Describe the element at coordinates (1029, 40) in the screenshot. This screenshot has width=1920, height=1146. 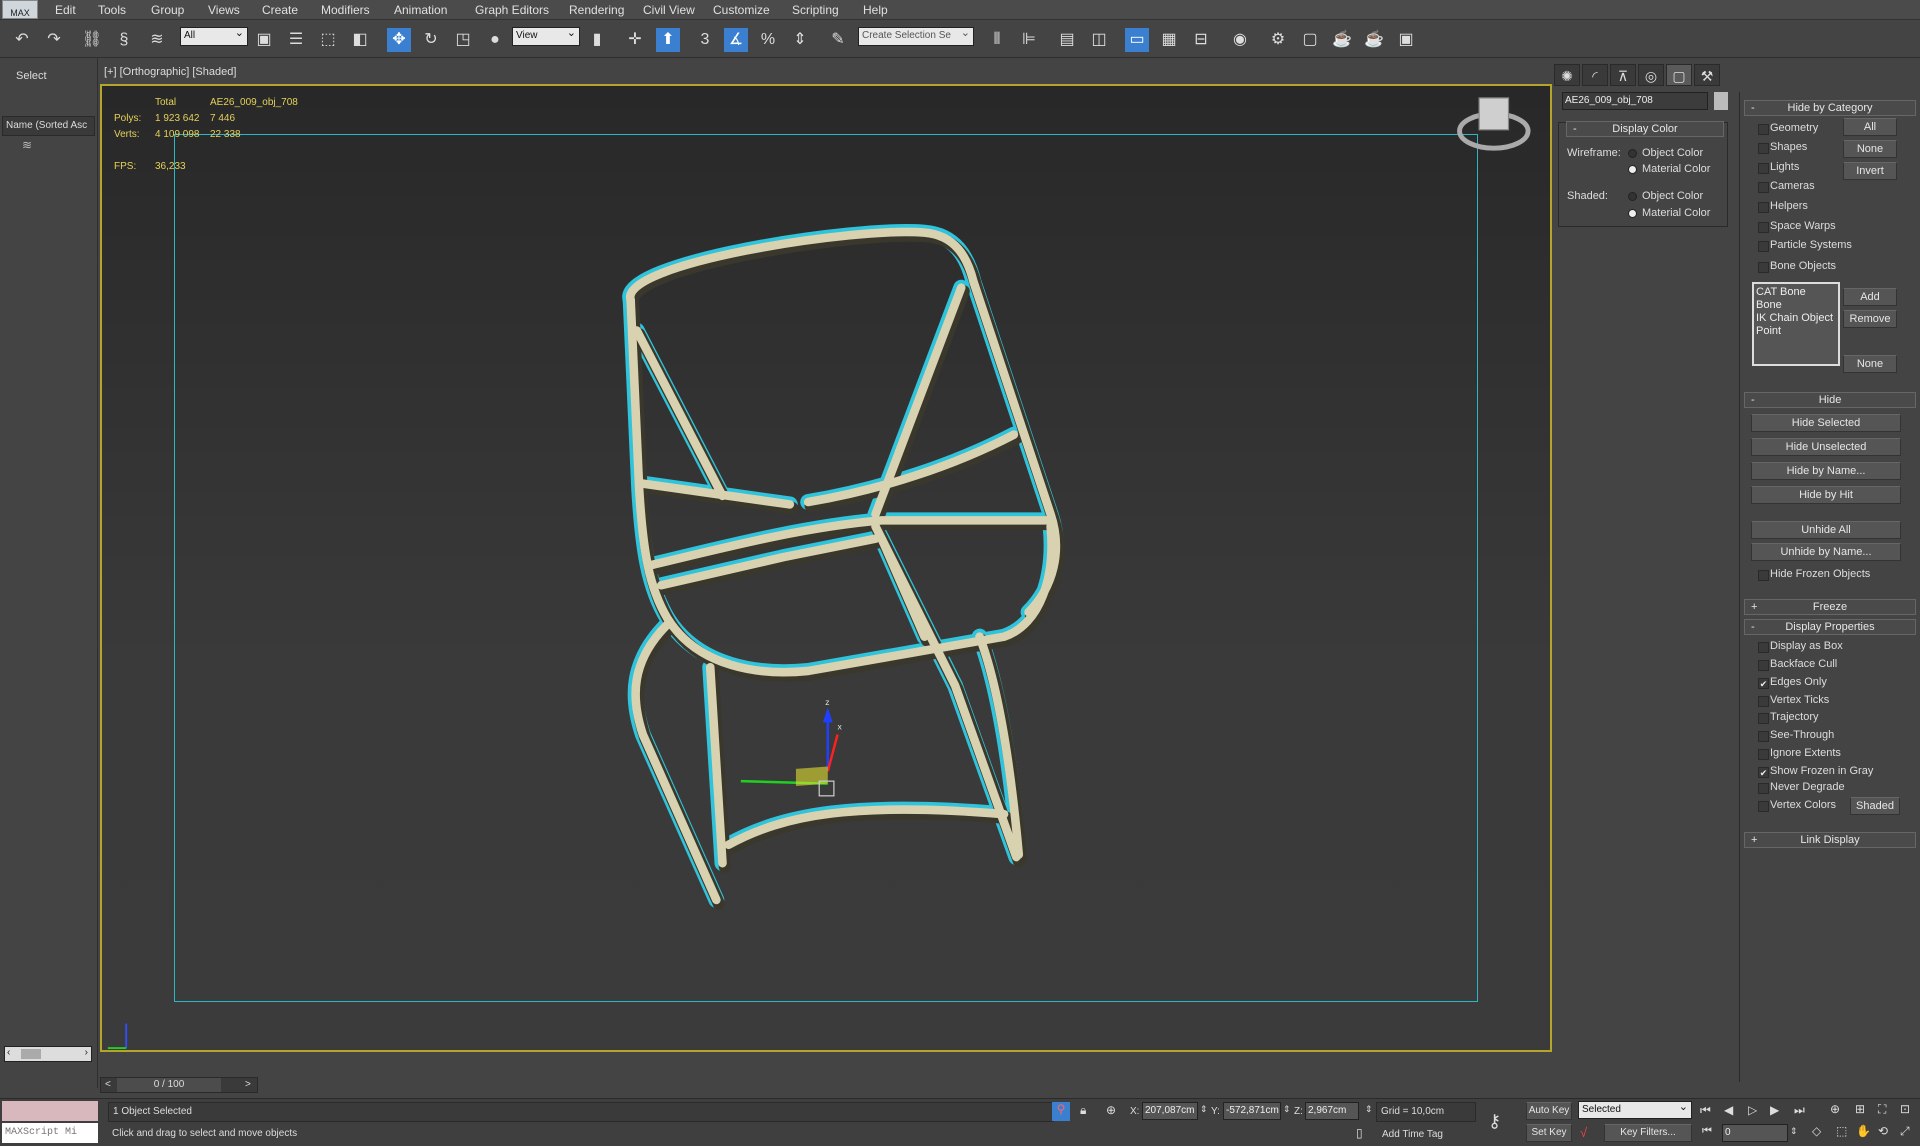
I see `align-icon: ⊫` at that location.